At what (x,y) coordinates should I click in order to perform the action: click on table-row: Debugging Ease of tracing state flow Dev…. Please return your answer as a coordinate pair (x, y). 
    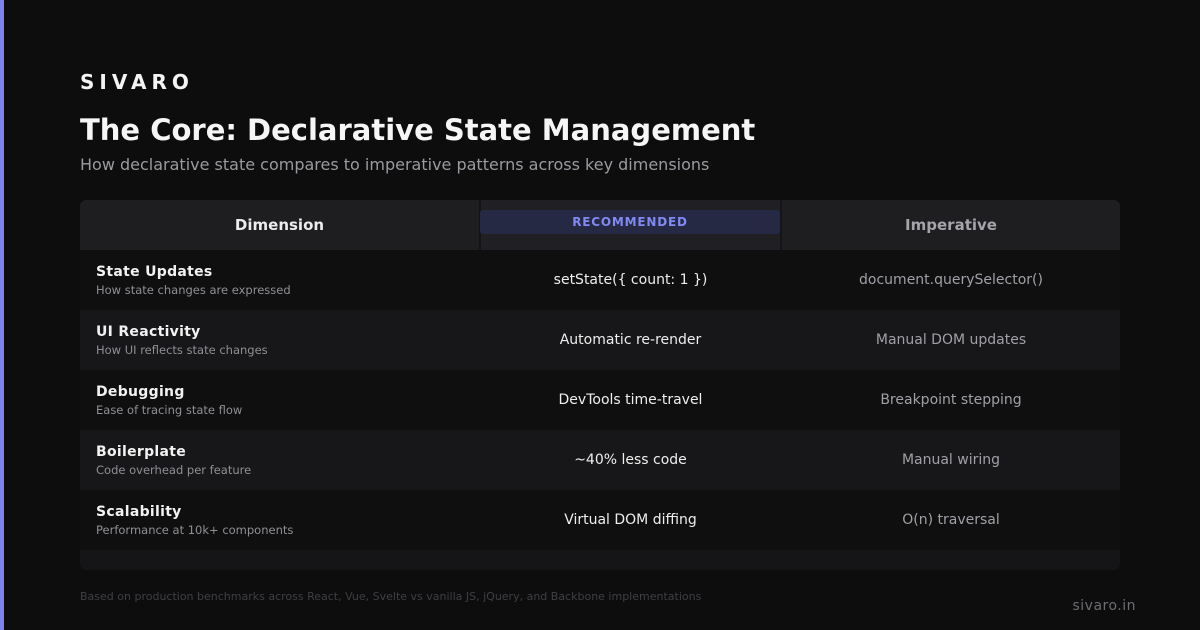
    Looking at the image, I should click on (600, 400).